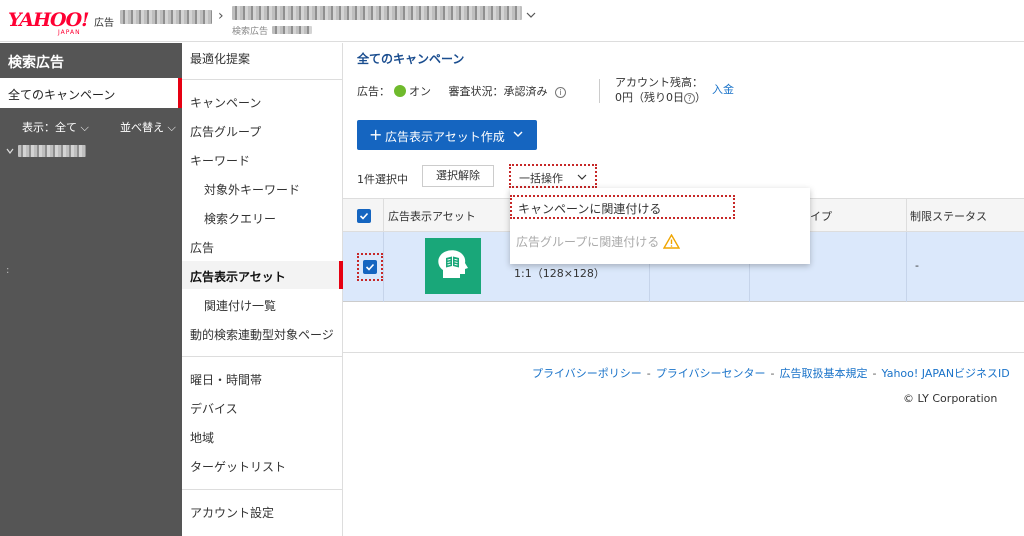  Describe the element at coordinates (411, 59) in the screenshot. I see `page-title: 全てのキャンペーン` at that location.